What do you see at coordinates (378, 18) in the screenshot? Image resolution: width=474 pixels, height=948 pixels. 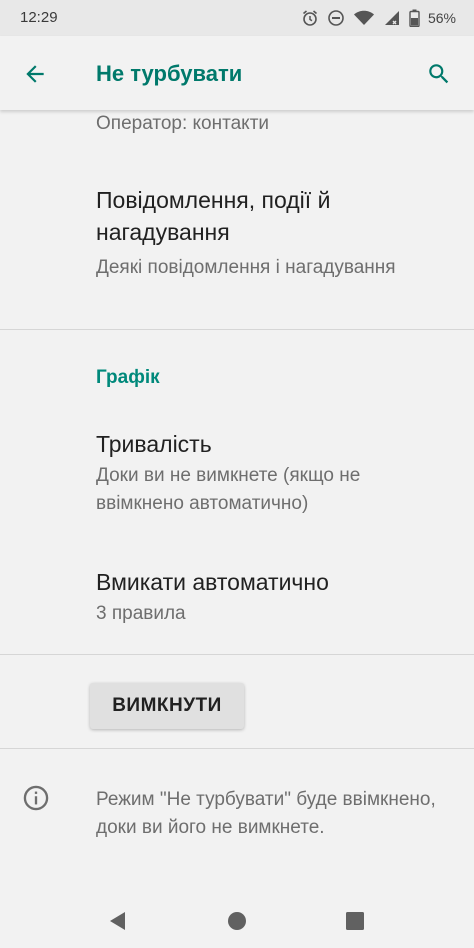 I see `status-icons: 56%` at bounding box center [378, 18].